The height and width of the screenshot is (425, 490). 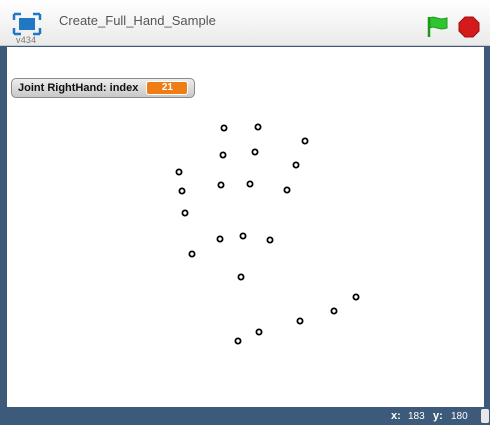 I want to click on status-bar: x: 183 y: 180, so click(x=245, y=416).